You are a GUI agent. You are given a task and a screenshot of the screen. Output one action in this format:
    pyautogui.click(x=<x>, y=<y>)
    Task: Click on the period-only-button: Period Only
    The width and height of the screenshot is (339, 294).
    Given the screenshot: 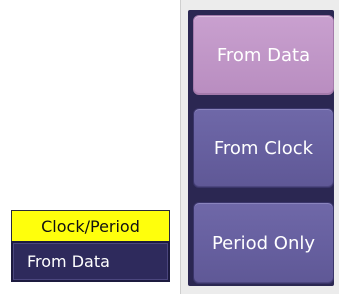 What is the action you would take?
    pyautogui.click(x=263, y=243)
    